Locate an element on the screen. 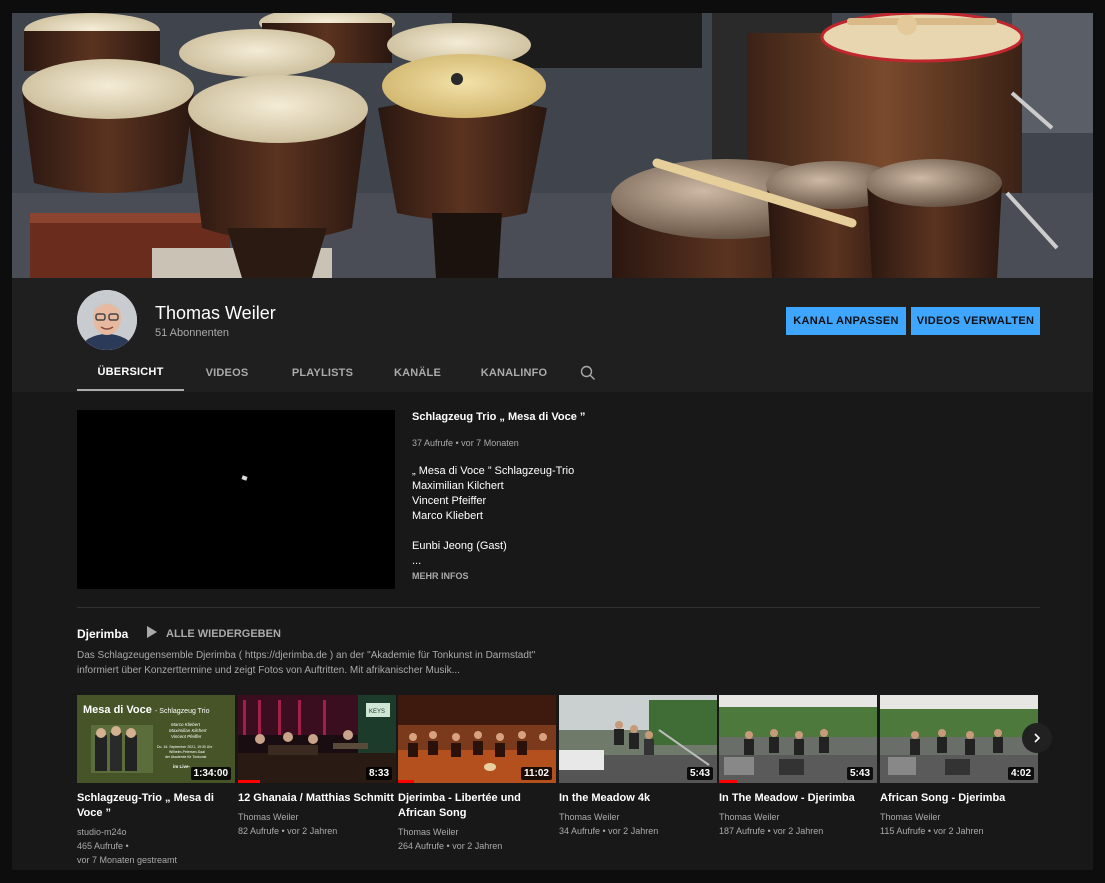  cursor-icon is located at coordinates (244, 478).